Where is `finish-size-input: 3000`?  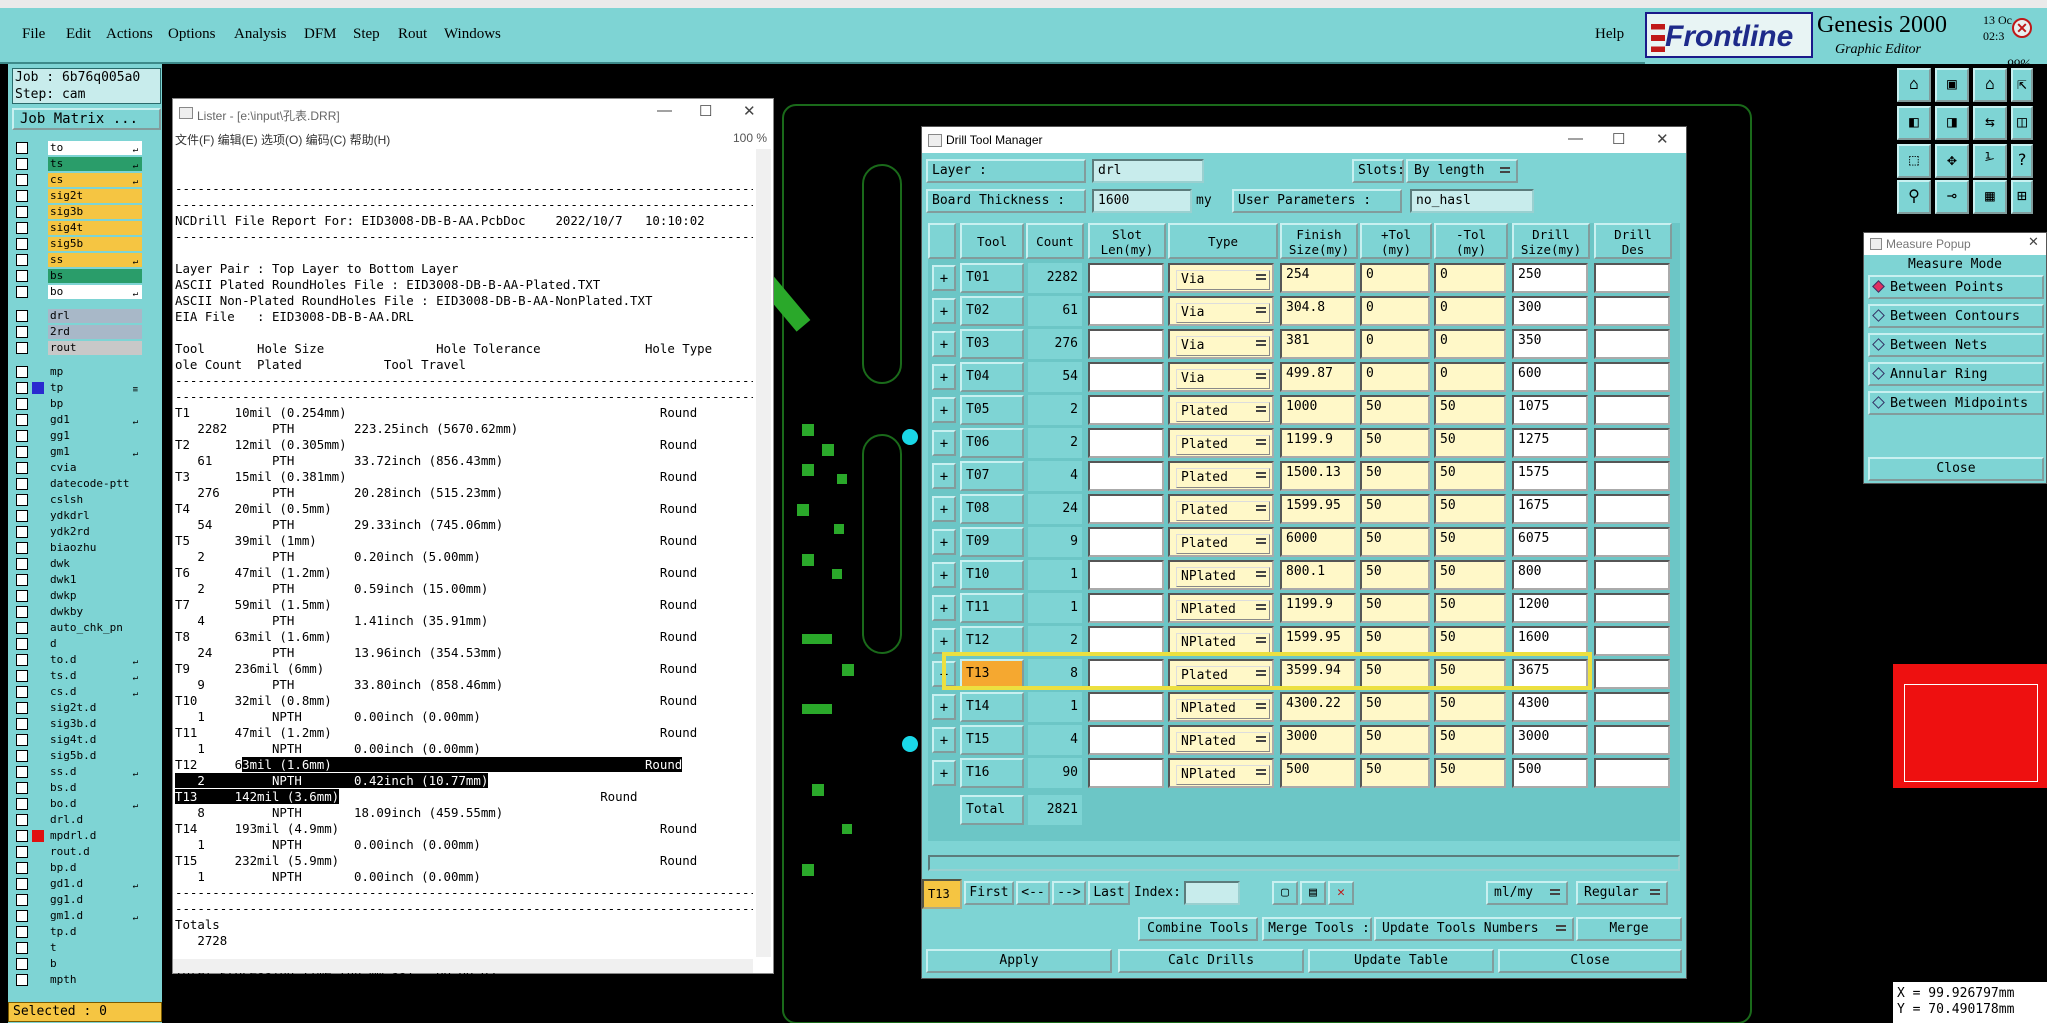 finish-size-input: 3000 is located at coordinates (1318, 740).